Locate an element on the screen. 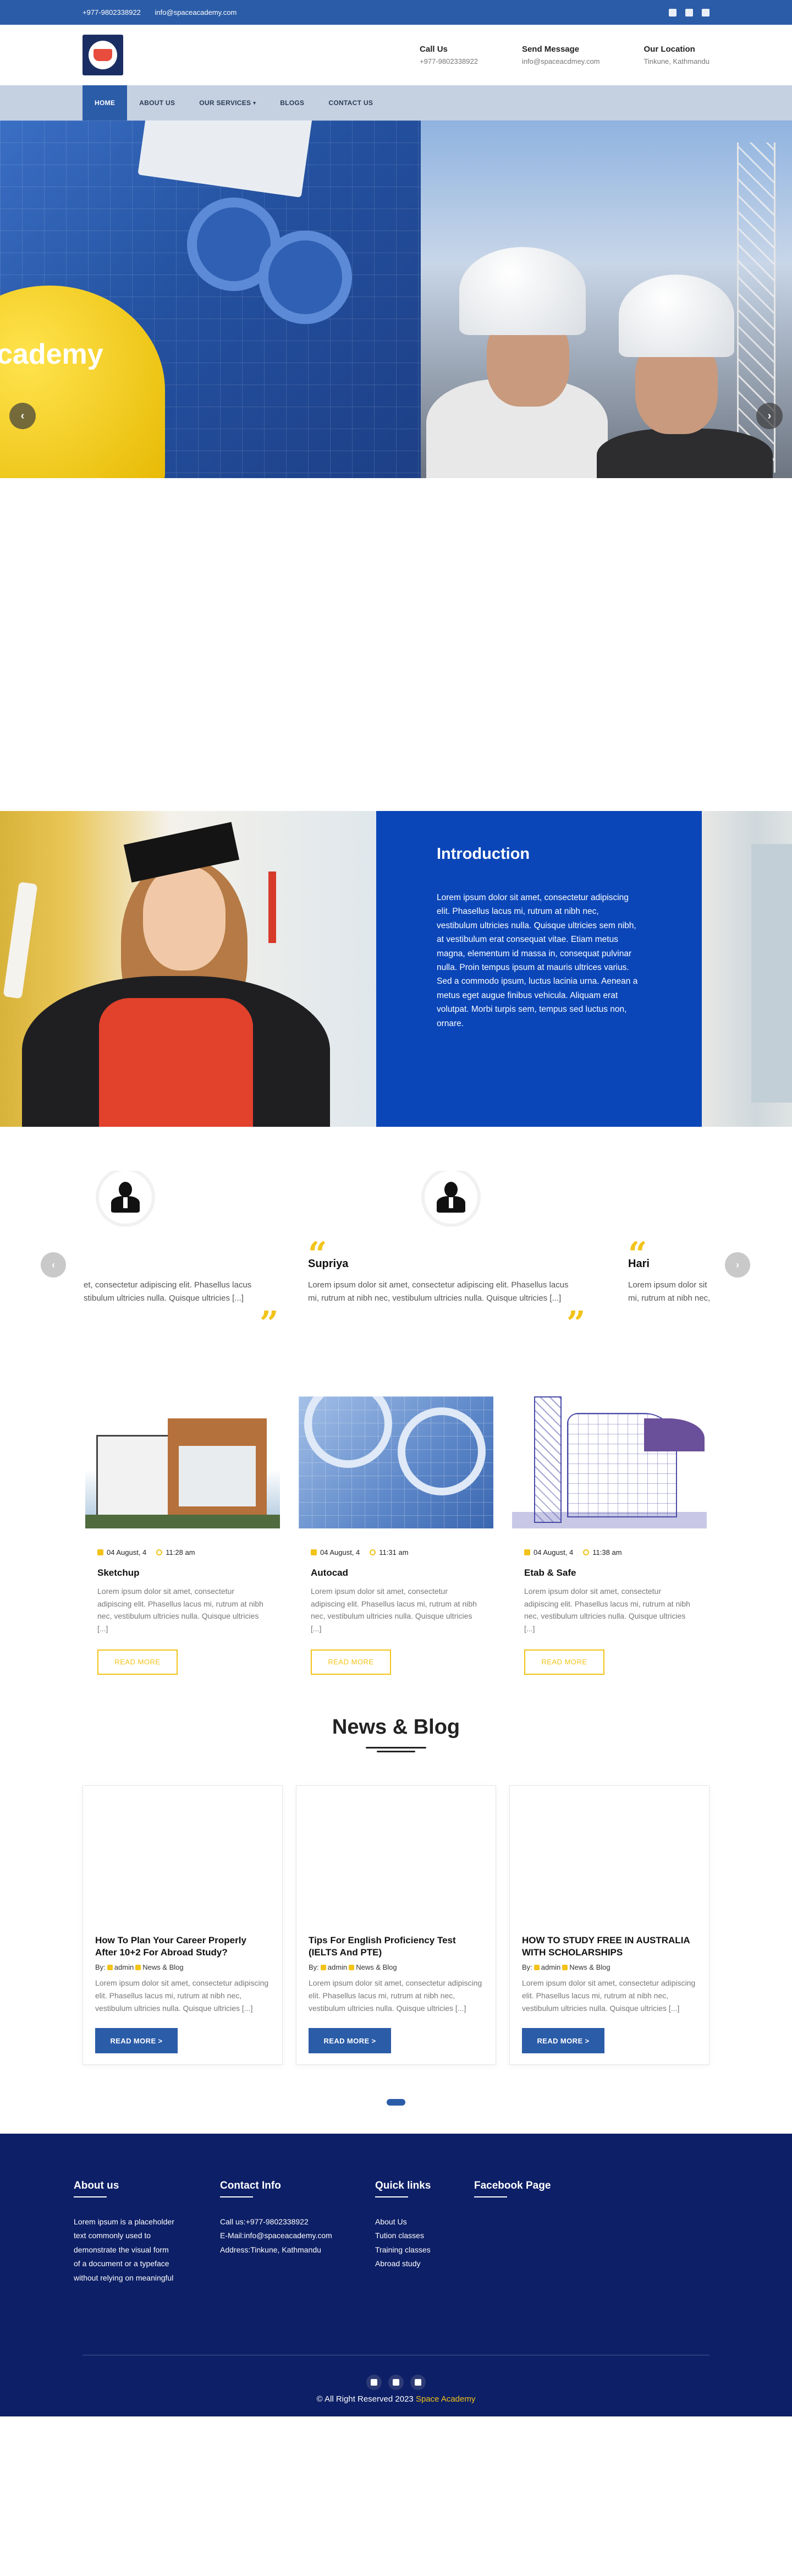 The height and width of the screenshot is (2576, 792). copyright-text: © All Right Reserved 2023 is located at coordinates (365, 2399).